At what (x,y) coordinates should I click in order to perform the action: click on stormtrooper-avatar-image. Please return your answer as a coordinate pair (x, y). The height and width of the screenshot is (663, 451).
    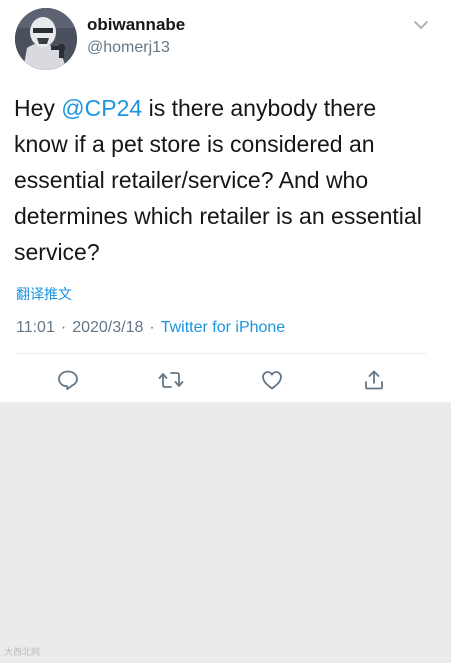
    Looking at the image, I should click on (46, 39).